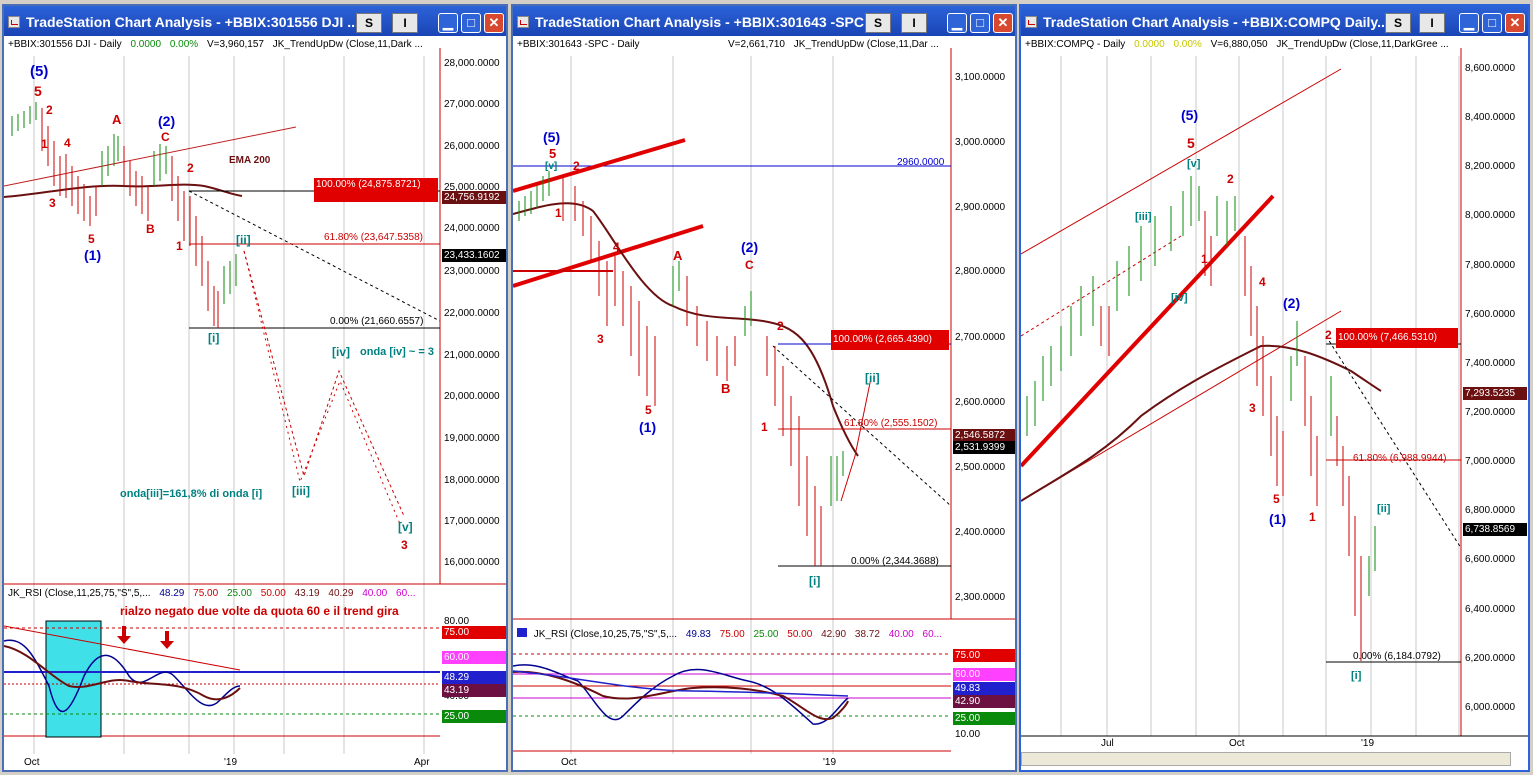 The height and width of the screenshot is (775, 1533). Describe the element at coordinates (1266, 759) in the screenshot. I see `horizontal-scrollbar` at that location.